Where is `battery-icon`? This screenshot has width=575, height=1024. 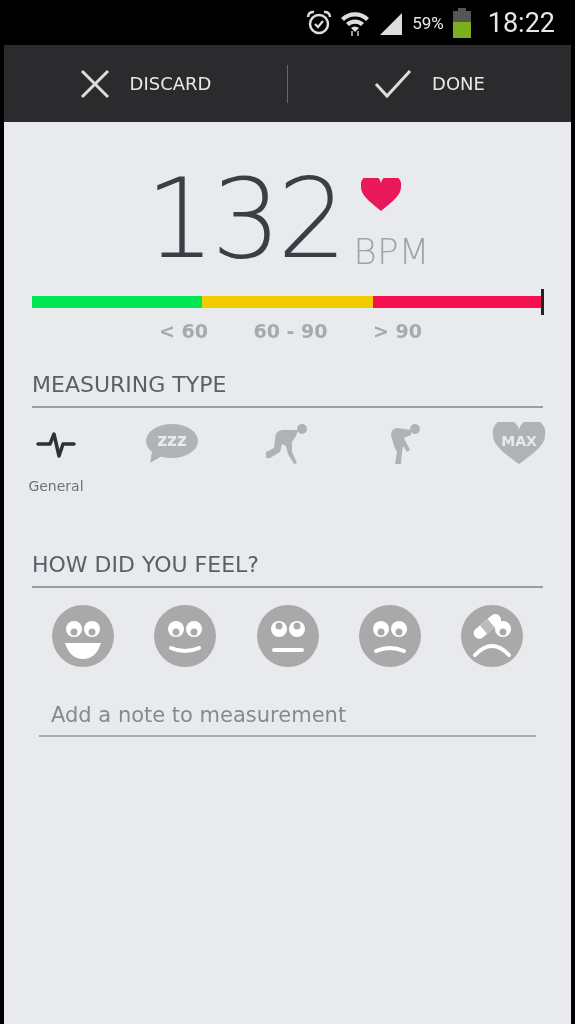 battery-icon is located at coordinates (461, 22).